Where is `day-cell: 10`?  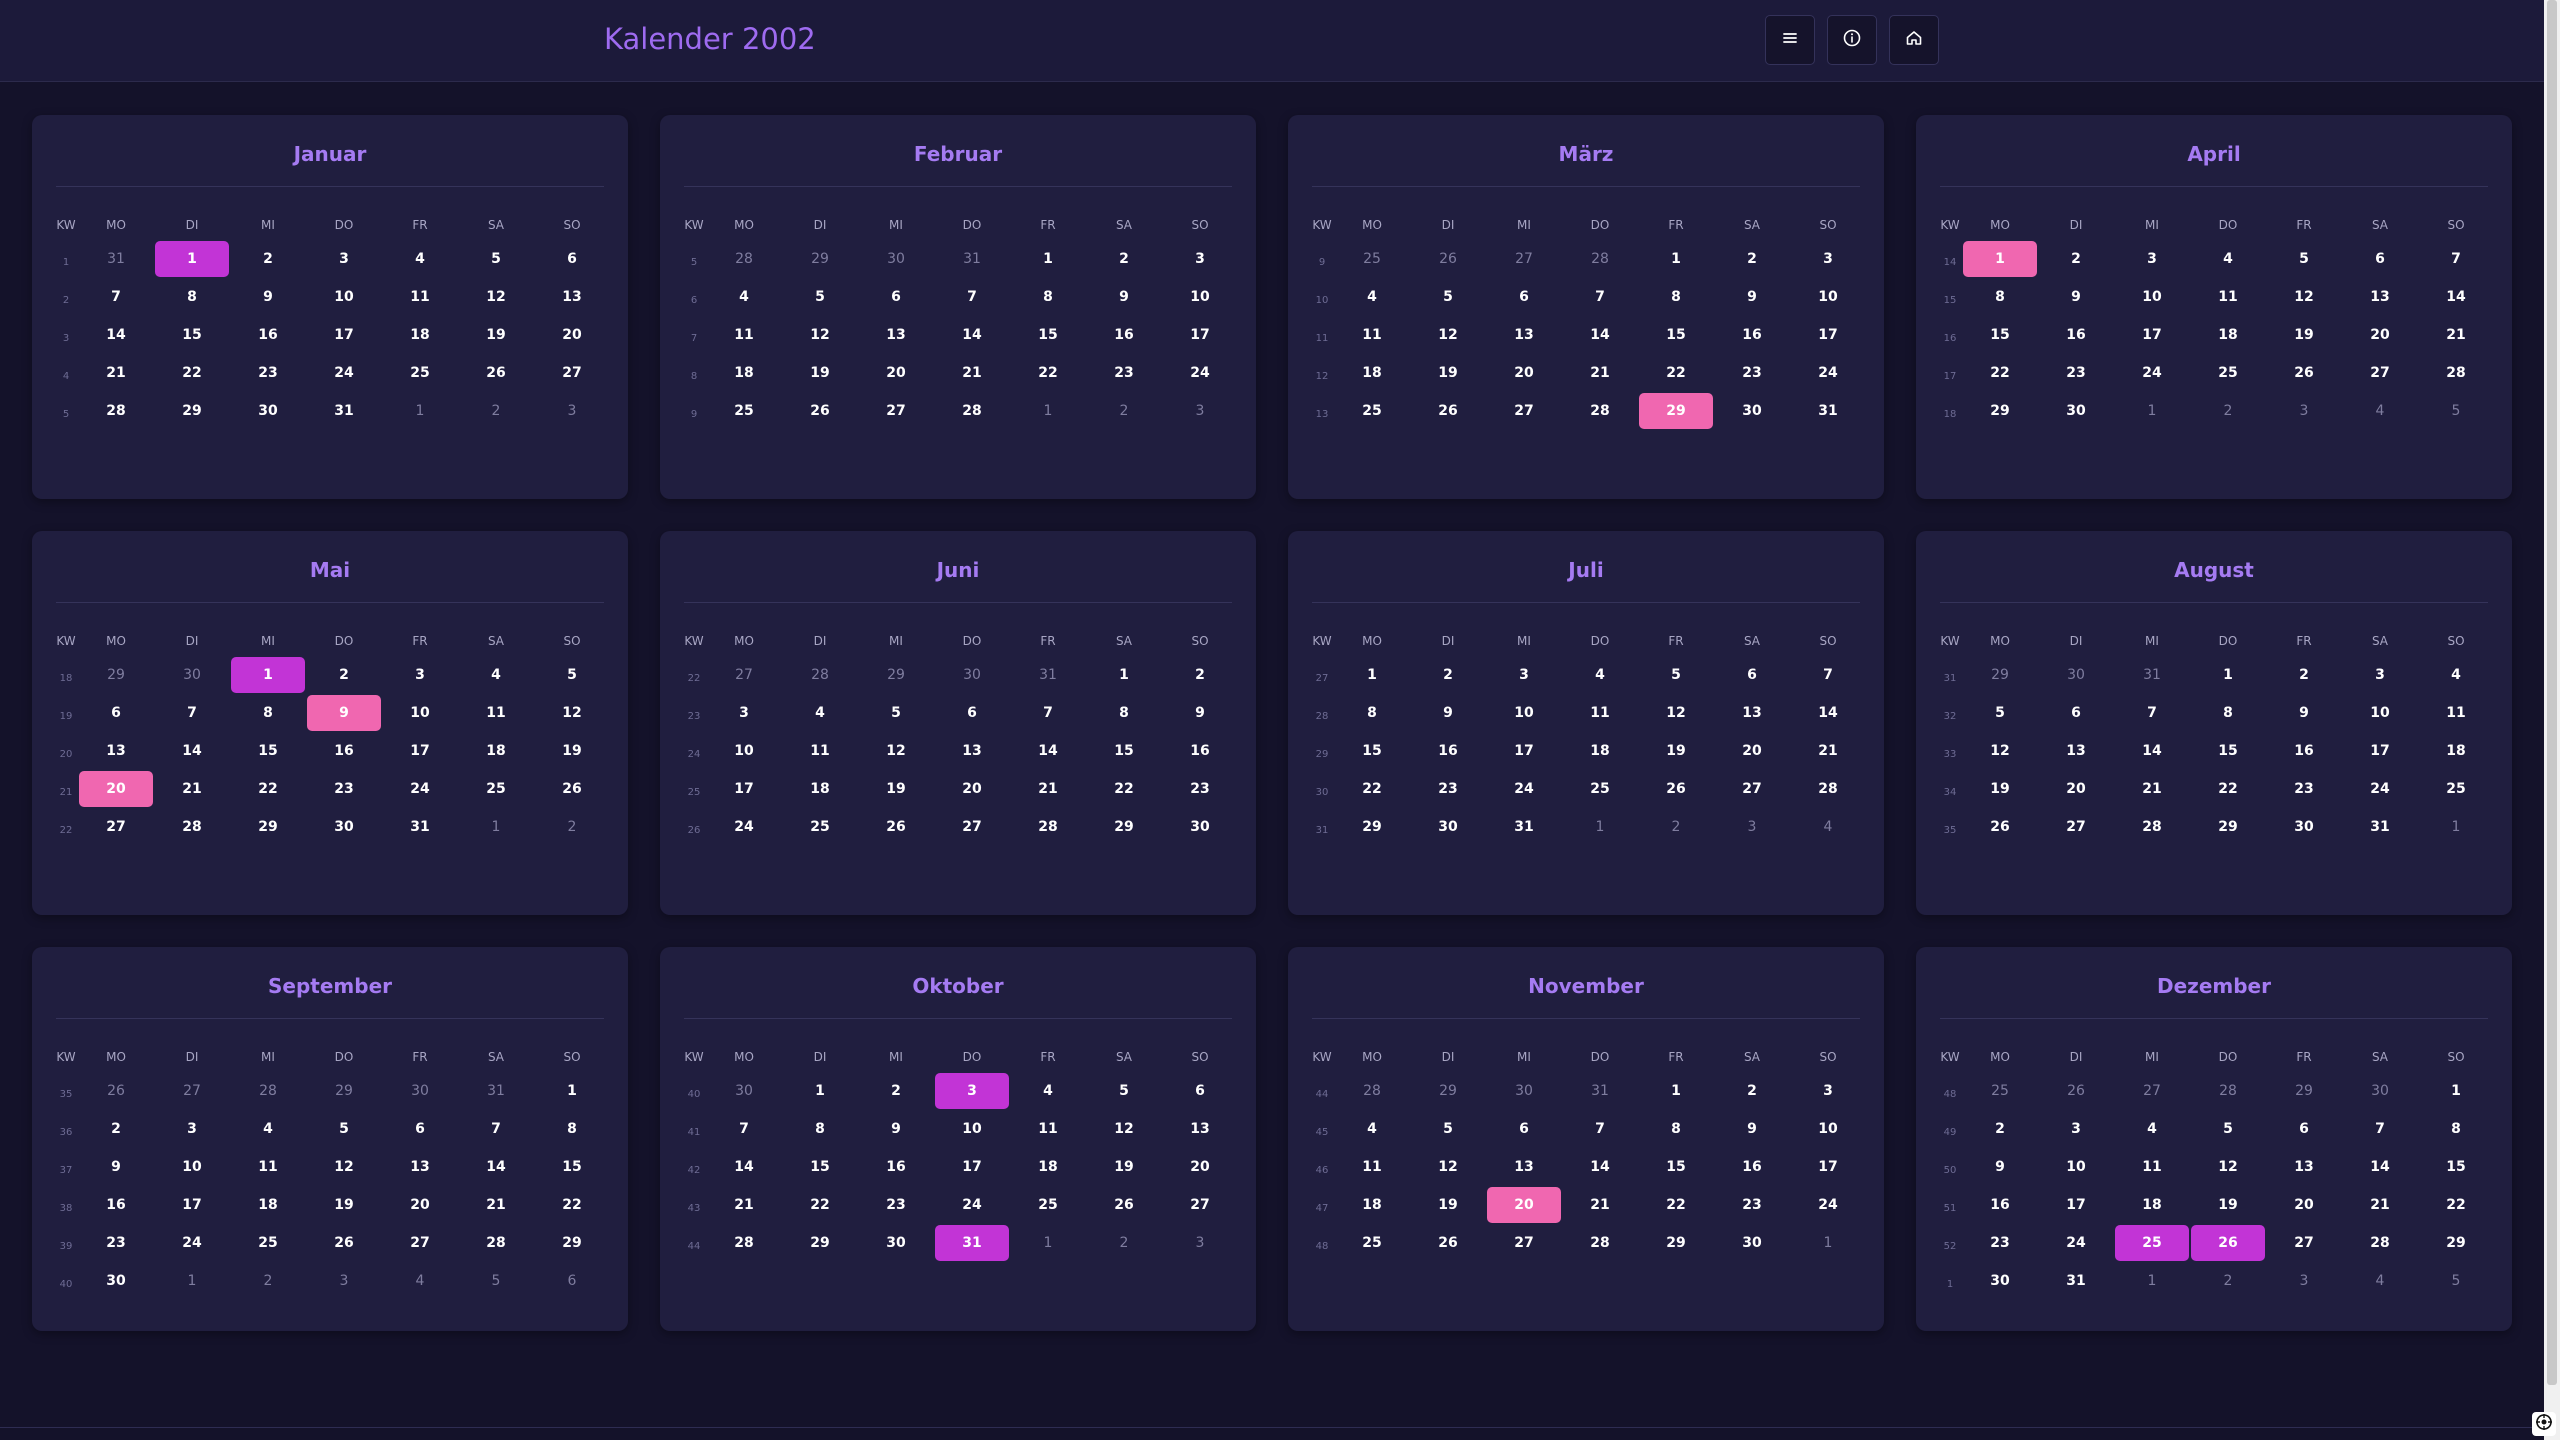 day-cell: 10 is located at coordinates (420, 713).